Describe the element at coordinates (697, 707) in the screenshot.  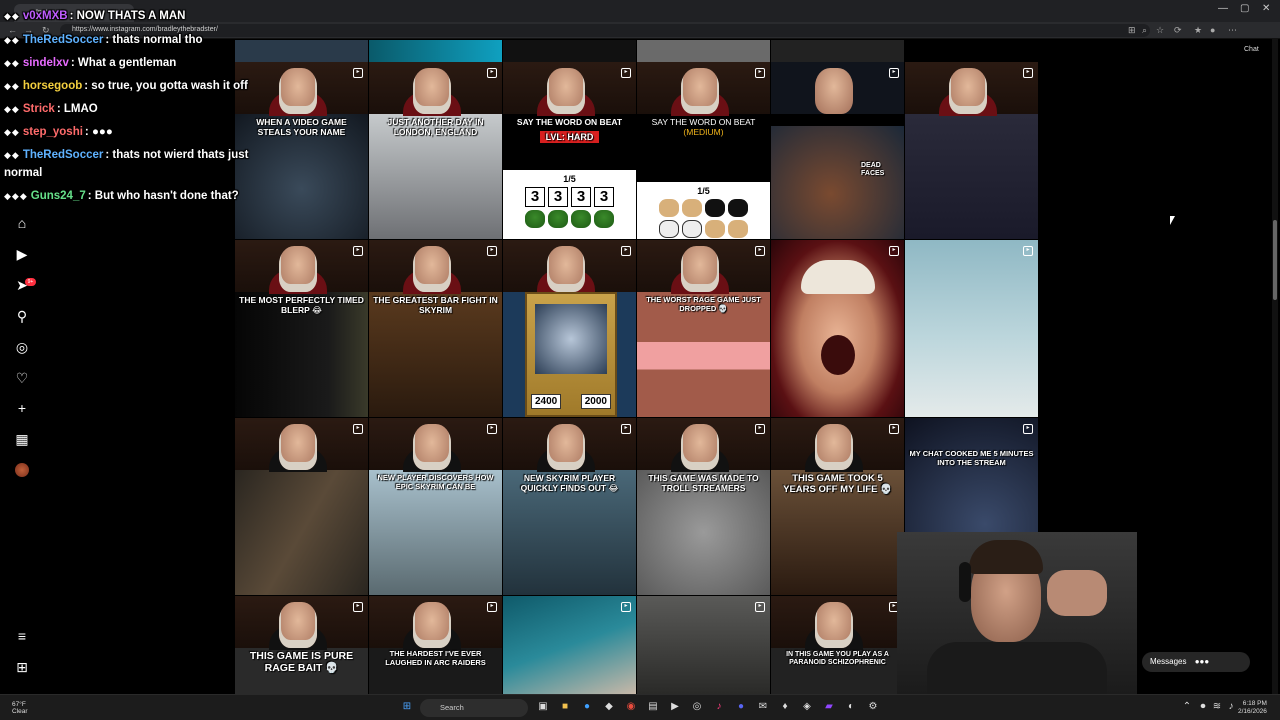
I see `app-icon: ◎` at that location.